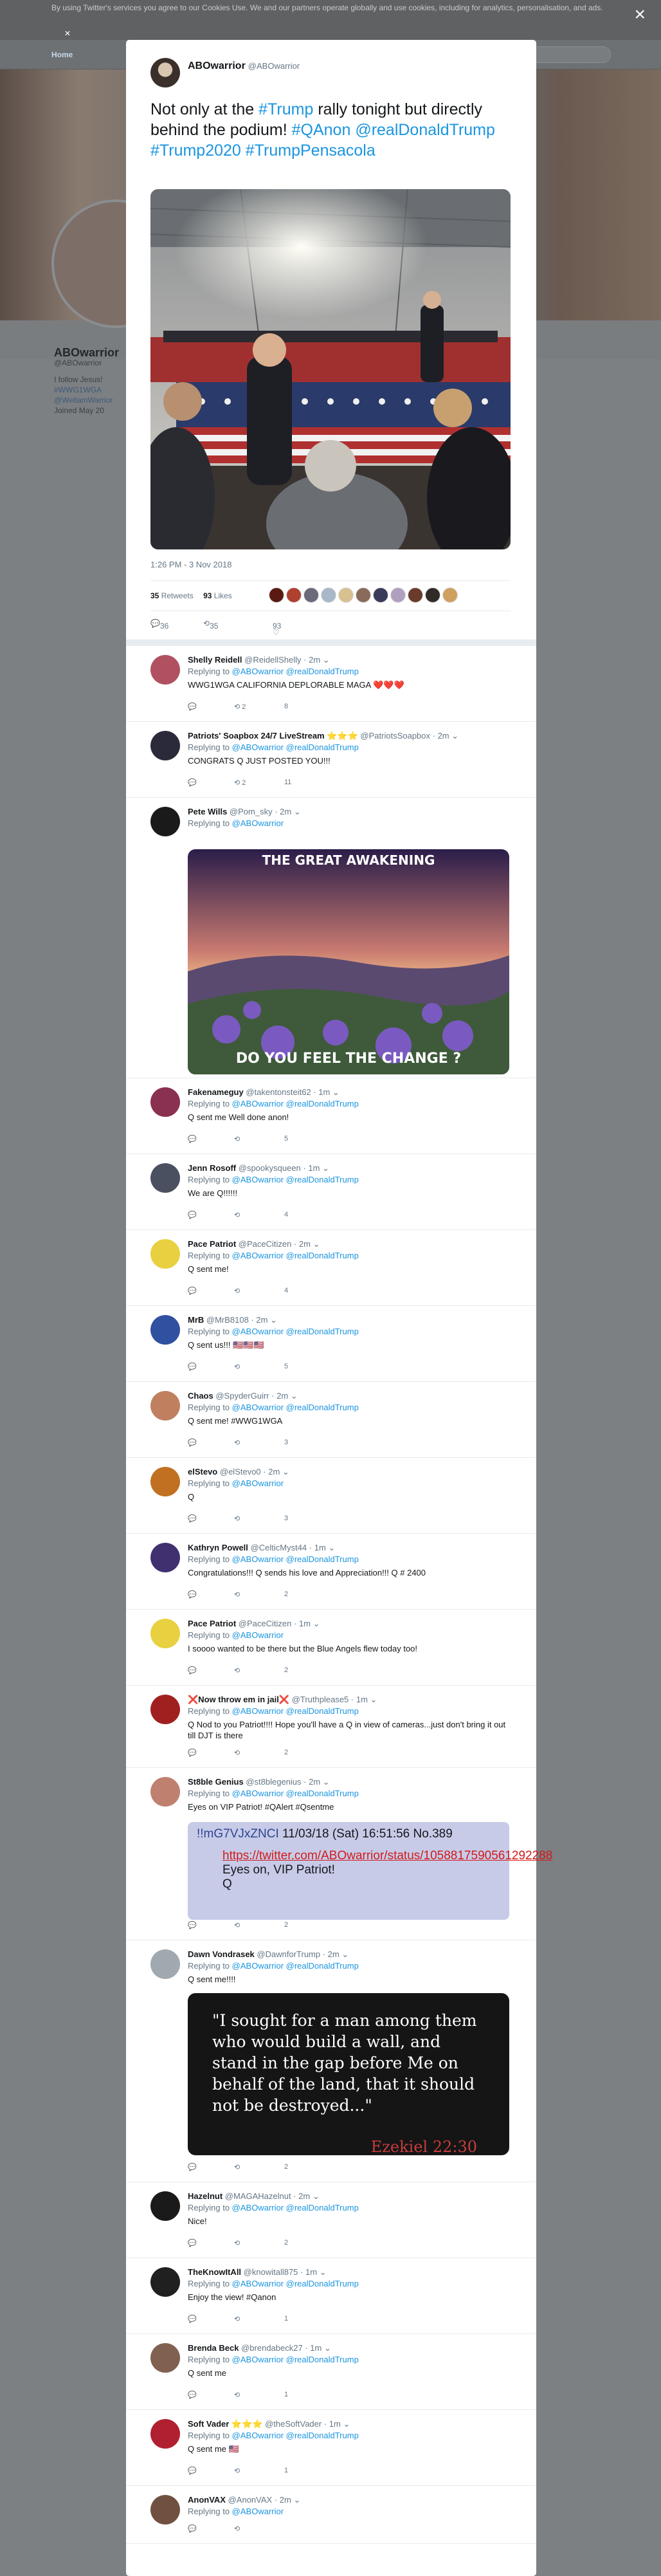  I want to click on reply-like-count: 4, so click(286, 1215).